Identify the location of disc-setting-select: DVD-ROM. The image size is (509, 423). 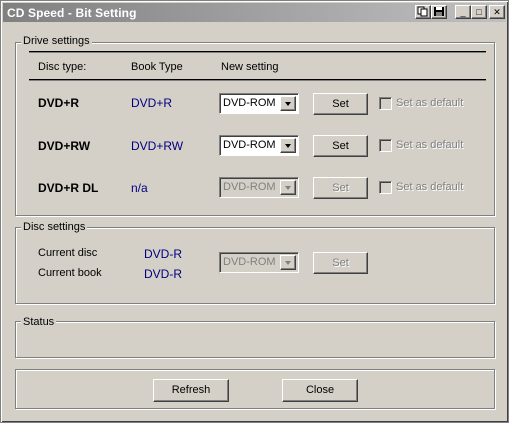
(259, 262).